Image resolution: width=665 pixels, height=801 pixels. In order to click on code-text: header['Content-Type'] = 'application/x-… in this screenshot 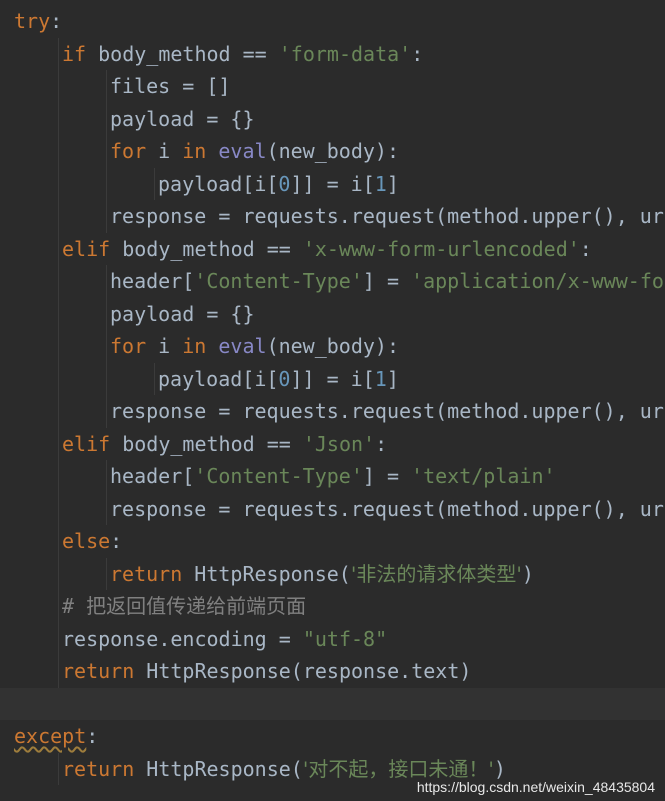, I will do `click(387, 281)`.